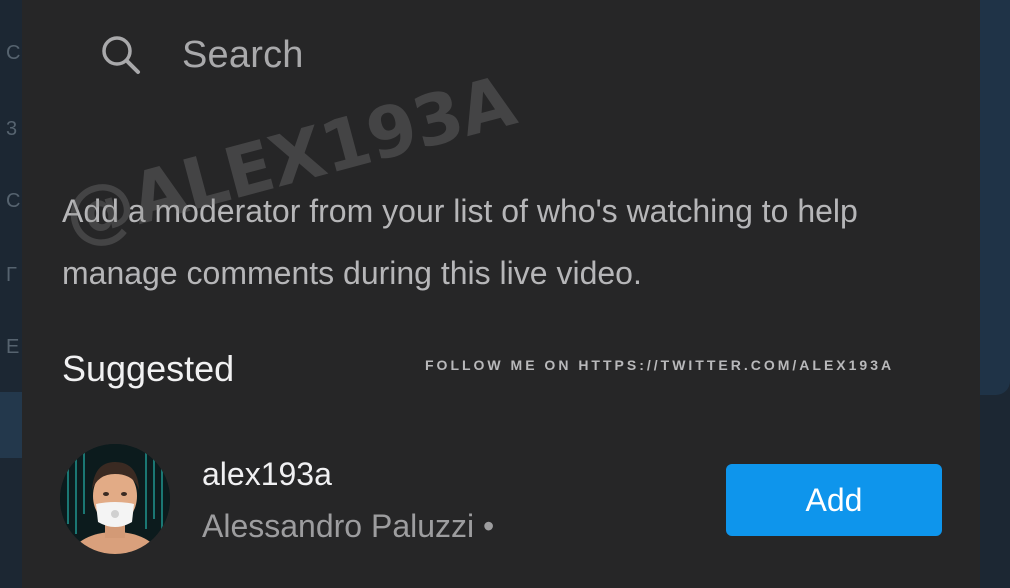 The width and height of the screenshot is (1010, 588). What do you see at coordinates (115, 499) in the screenshot?
I see `avatar` at bounding box center [115, 499].